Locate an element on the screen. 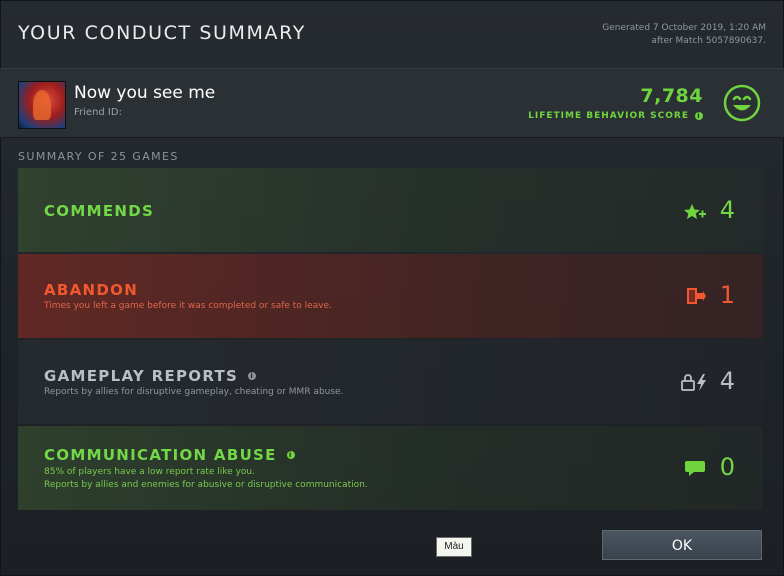 This screenshot has width=784, height=576. summary-heading: SUMMARY OF 25 GAMES is located at coordinates (98, 156).